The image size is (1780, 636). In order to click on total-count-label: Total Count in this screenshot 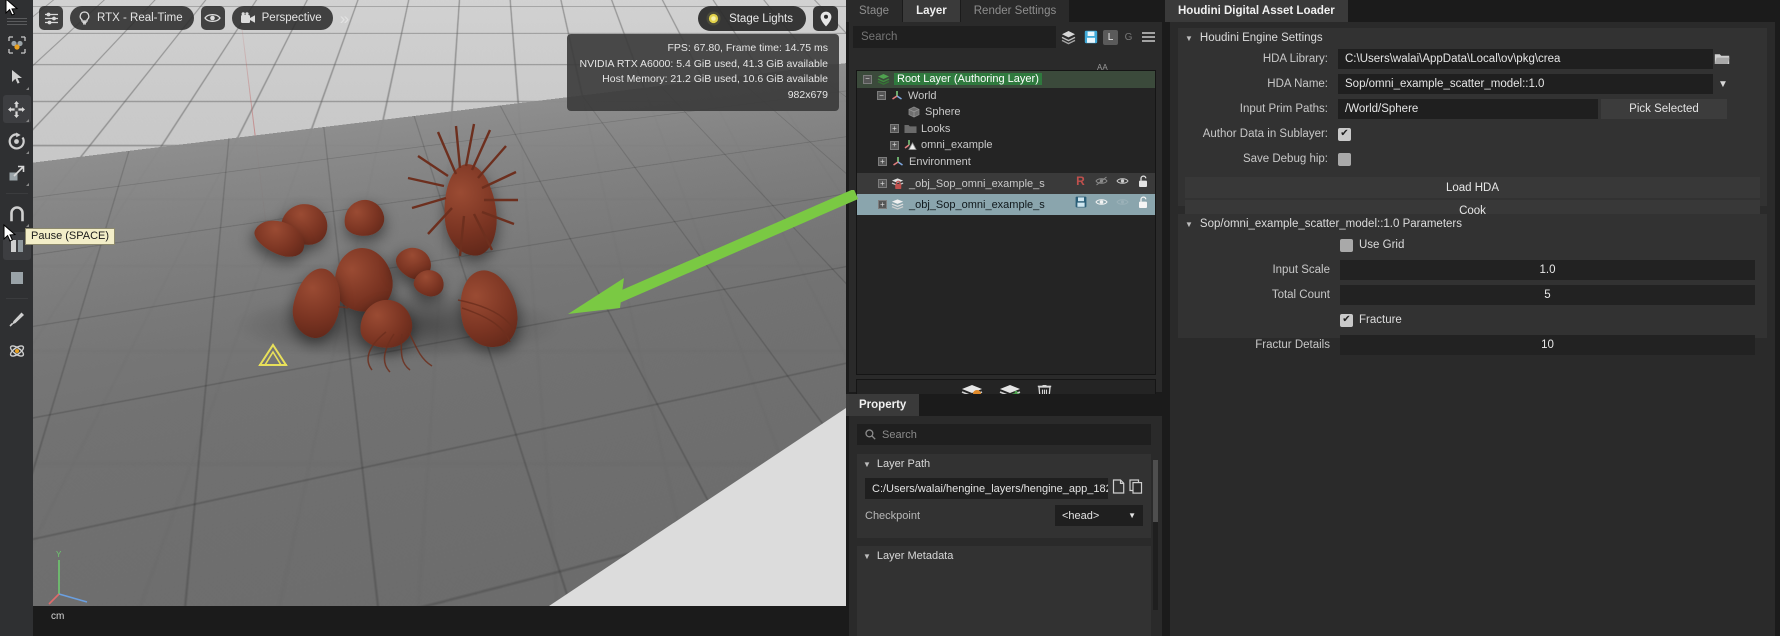, I will do `click(1300, 295)`.